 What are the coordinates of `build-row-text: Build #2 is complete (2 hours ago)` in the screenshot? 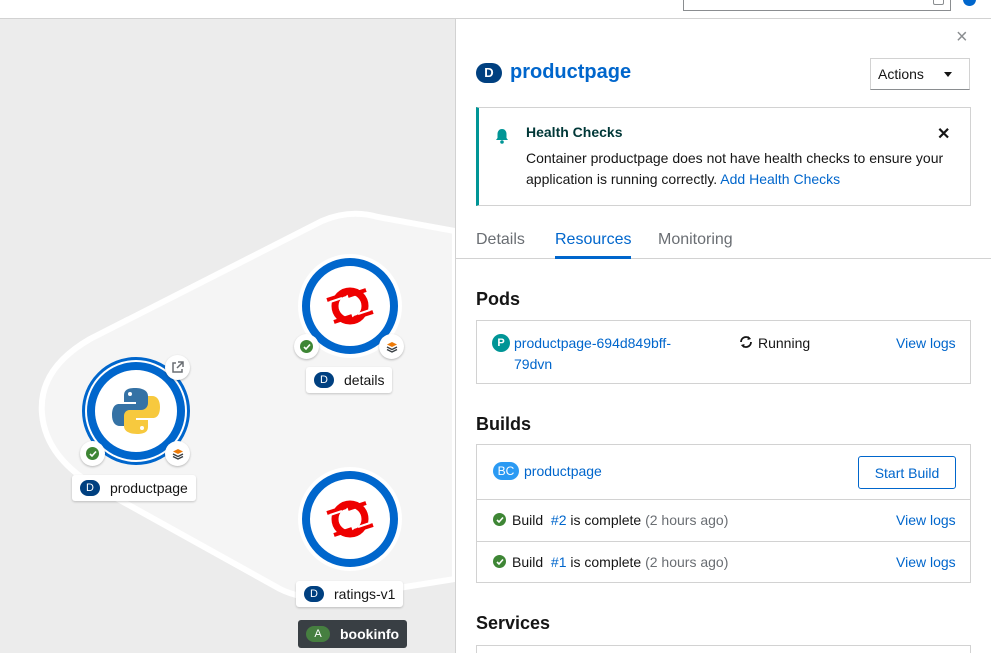 It's located at (620, 520).